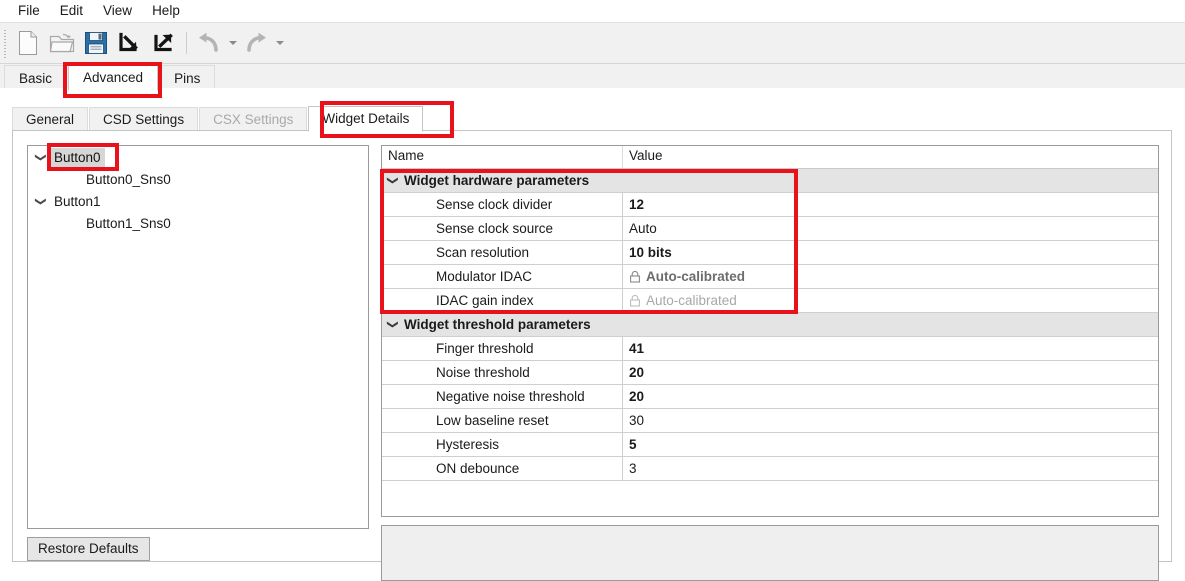  Describe the element at coordinates (128, 223) in the screenshot. I see `tree-node-label: Button1_Sns0` at that location.